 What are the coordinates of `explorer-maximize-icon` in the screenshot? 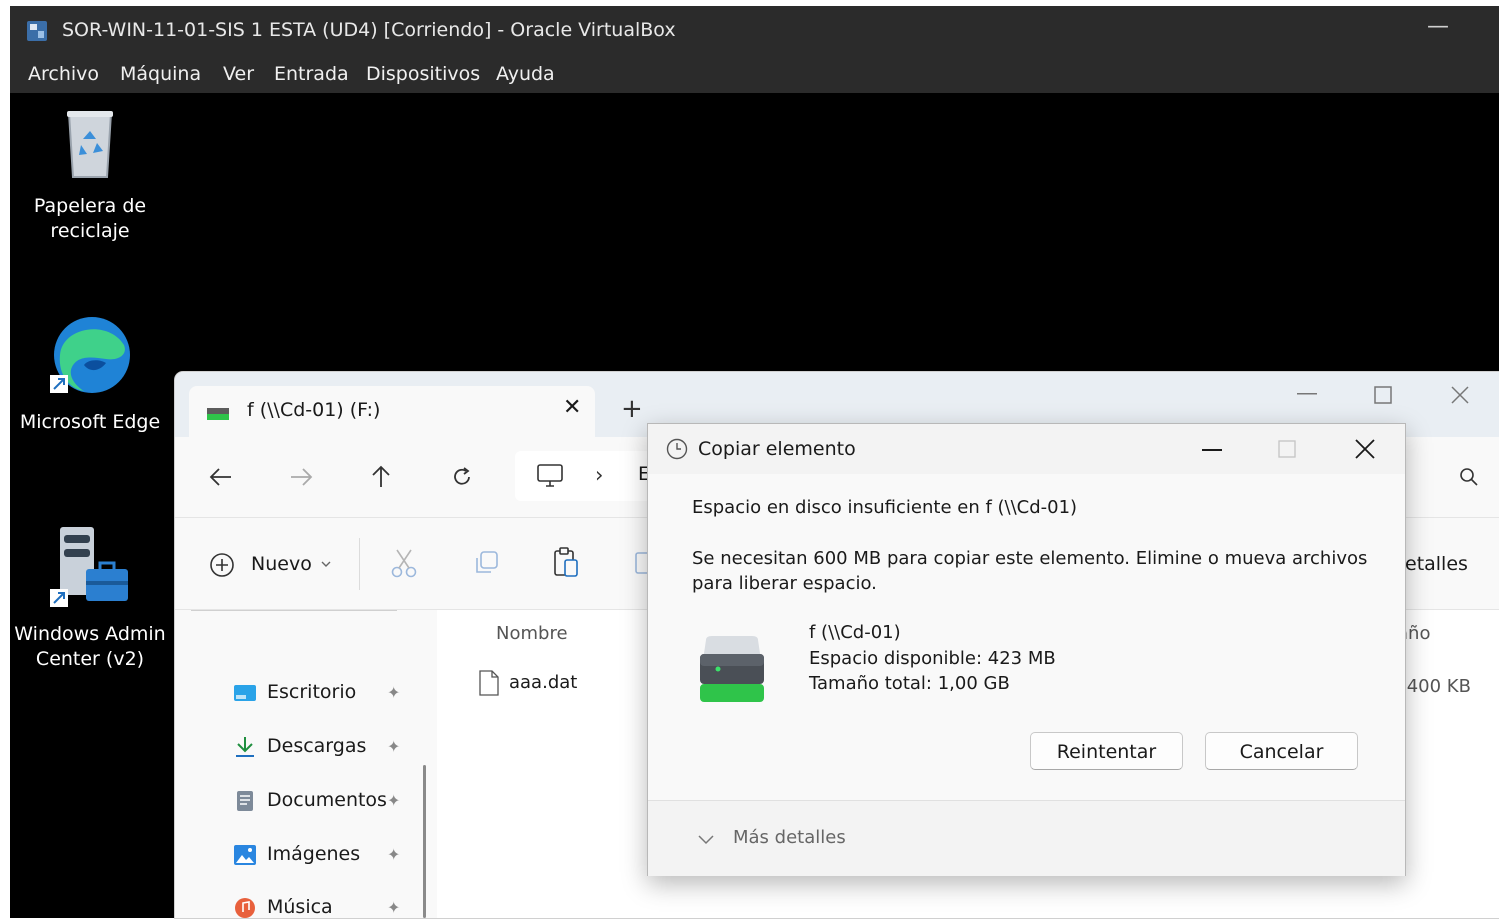 It's located at (1383, 395).